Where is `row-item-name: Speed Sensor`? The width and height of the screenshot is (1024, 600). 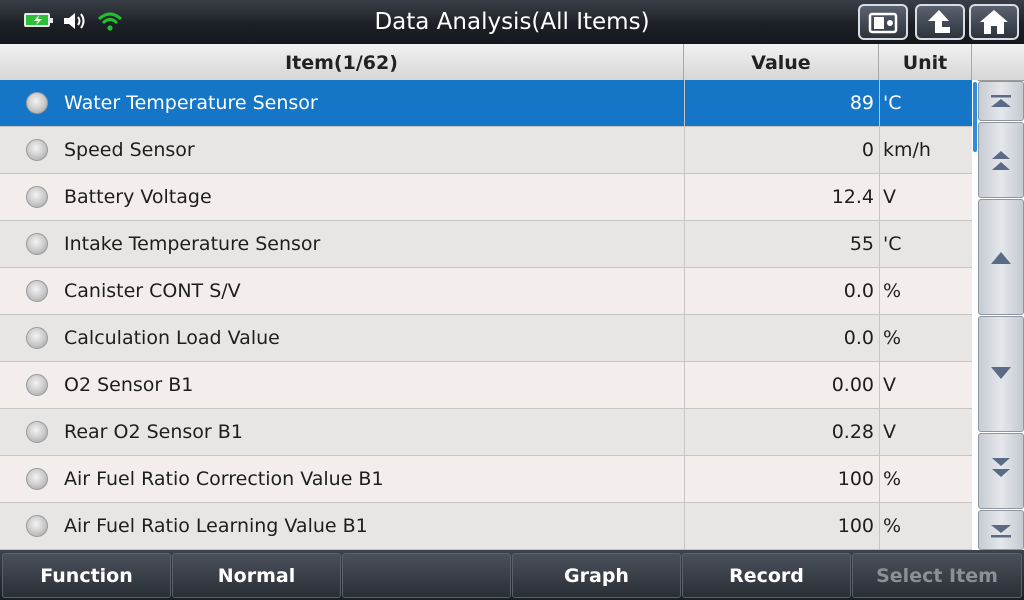 row-item-name: Speed Sensor is located at coordinates (129, 150).